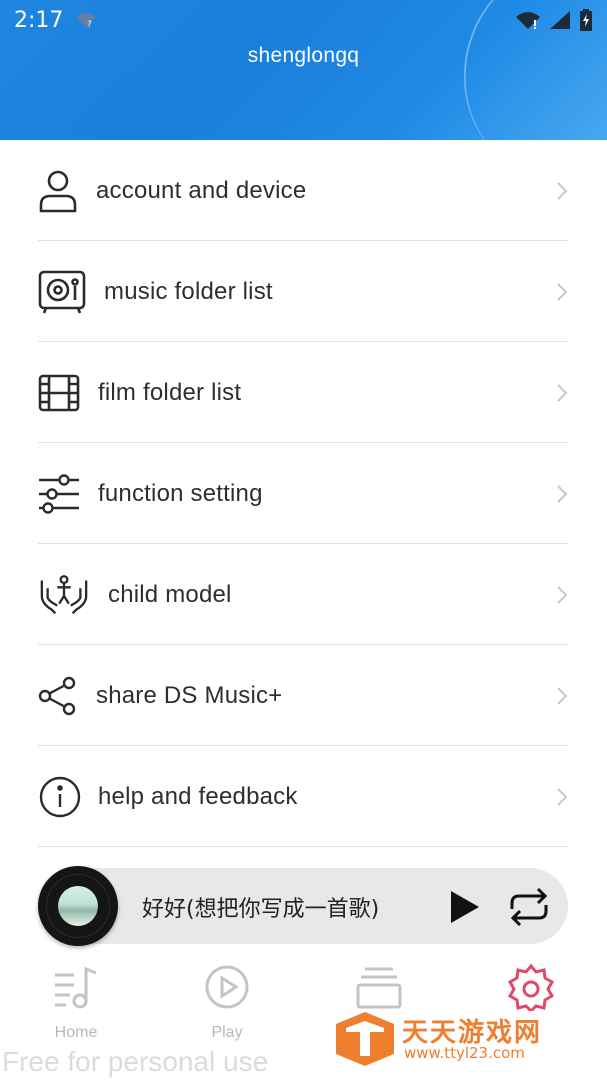 The height and width of the screenshot is (1080, 607). I want to click on child-hands-icon, so click(64, 595).